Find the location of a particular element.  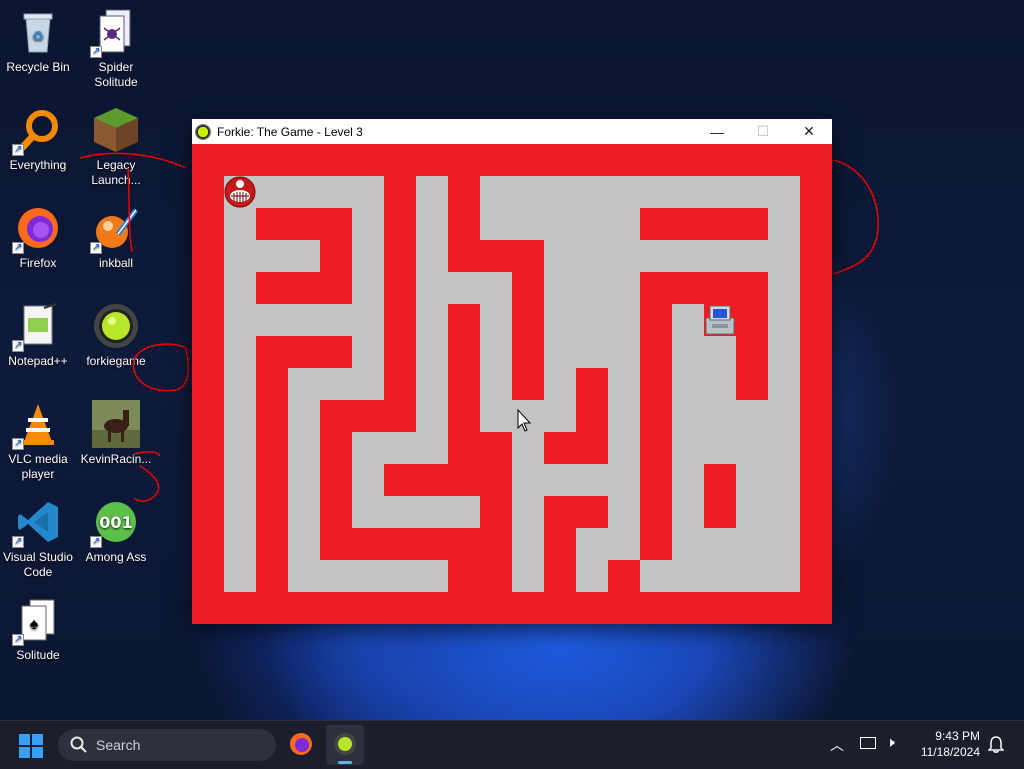

desktop-icon-label: Spider Solitude is located at coordinates (116, 74).